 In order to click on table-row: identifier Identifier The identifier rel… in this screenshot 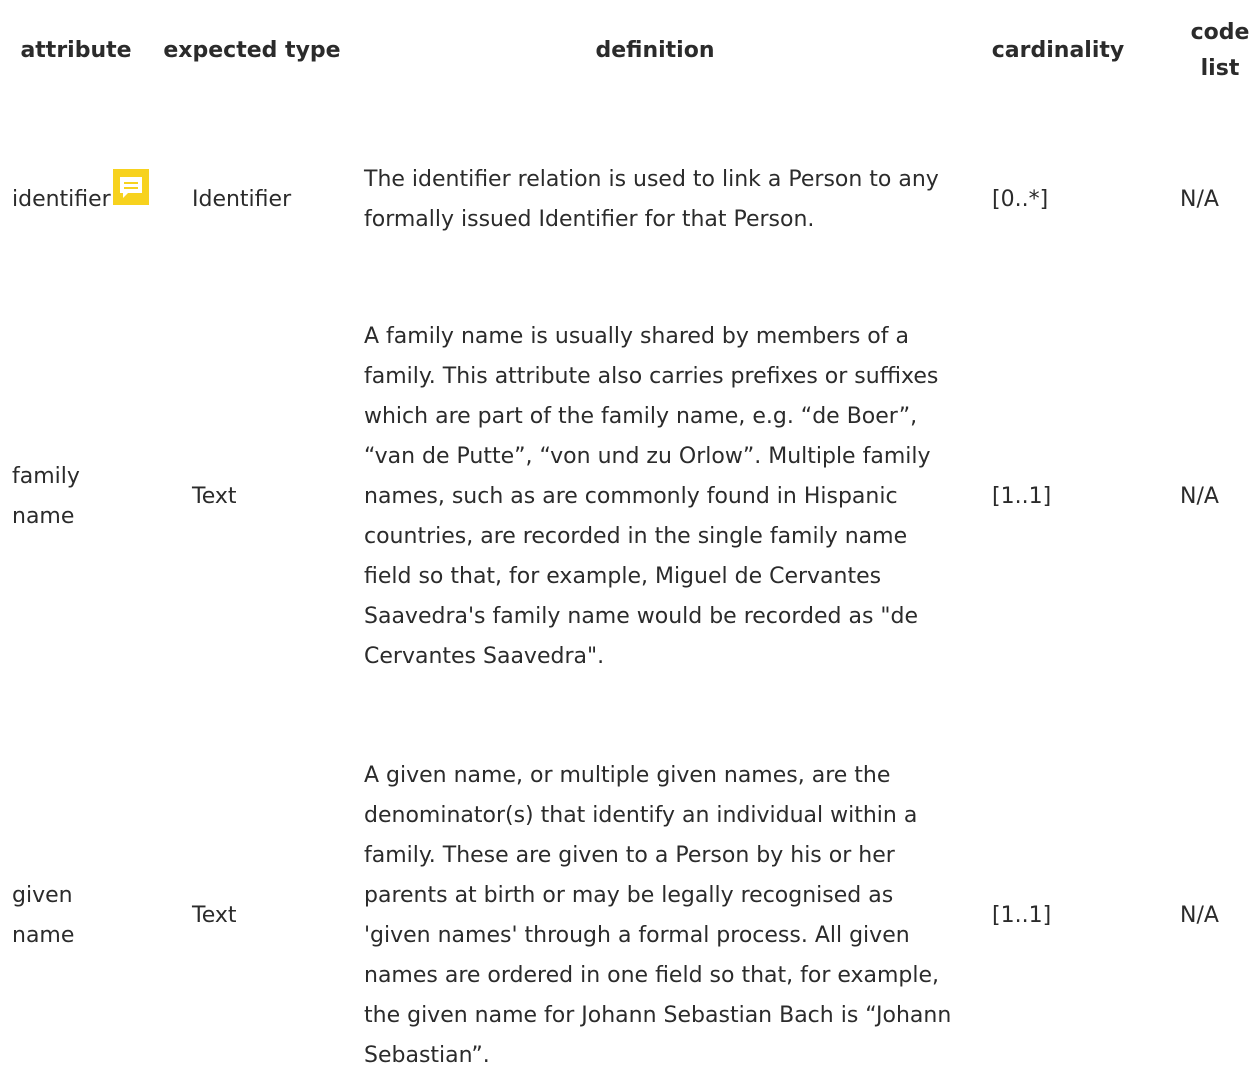, I will do `click(626, 200)`.